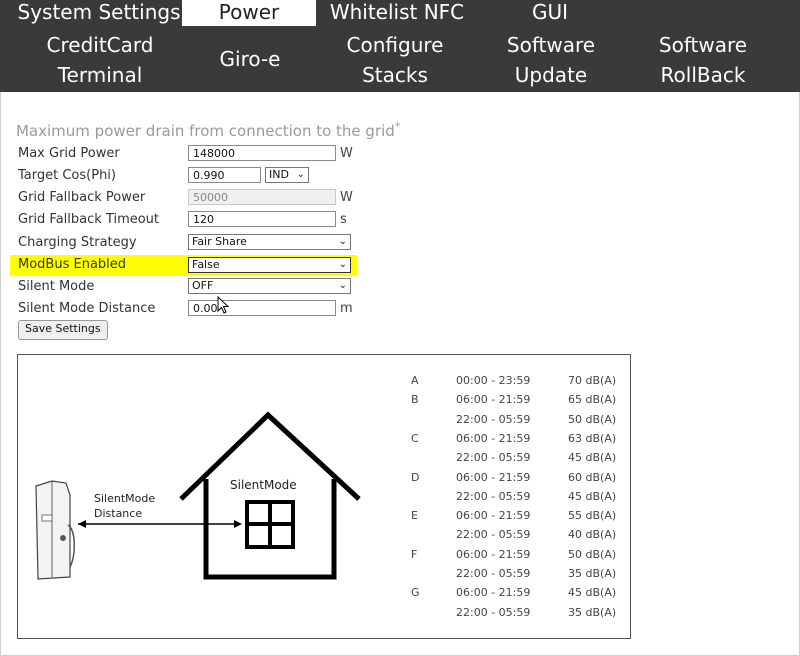  What do you see at coordinates (415, 380) in the screenshot?
I see `noise-level-letter: A` at bounding box center [415, 380].